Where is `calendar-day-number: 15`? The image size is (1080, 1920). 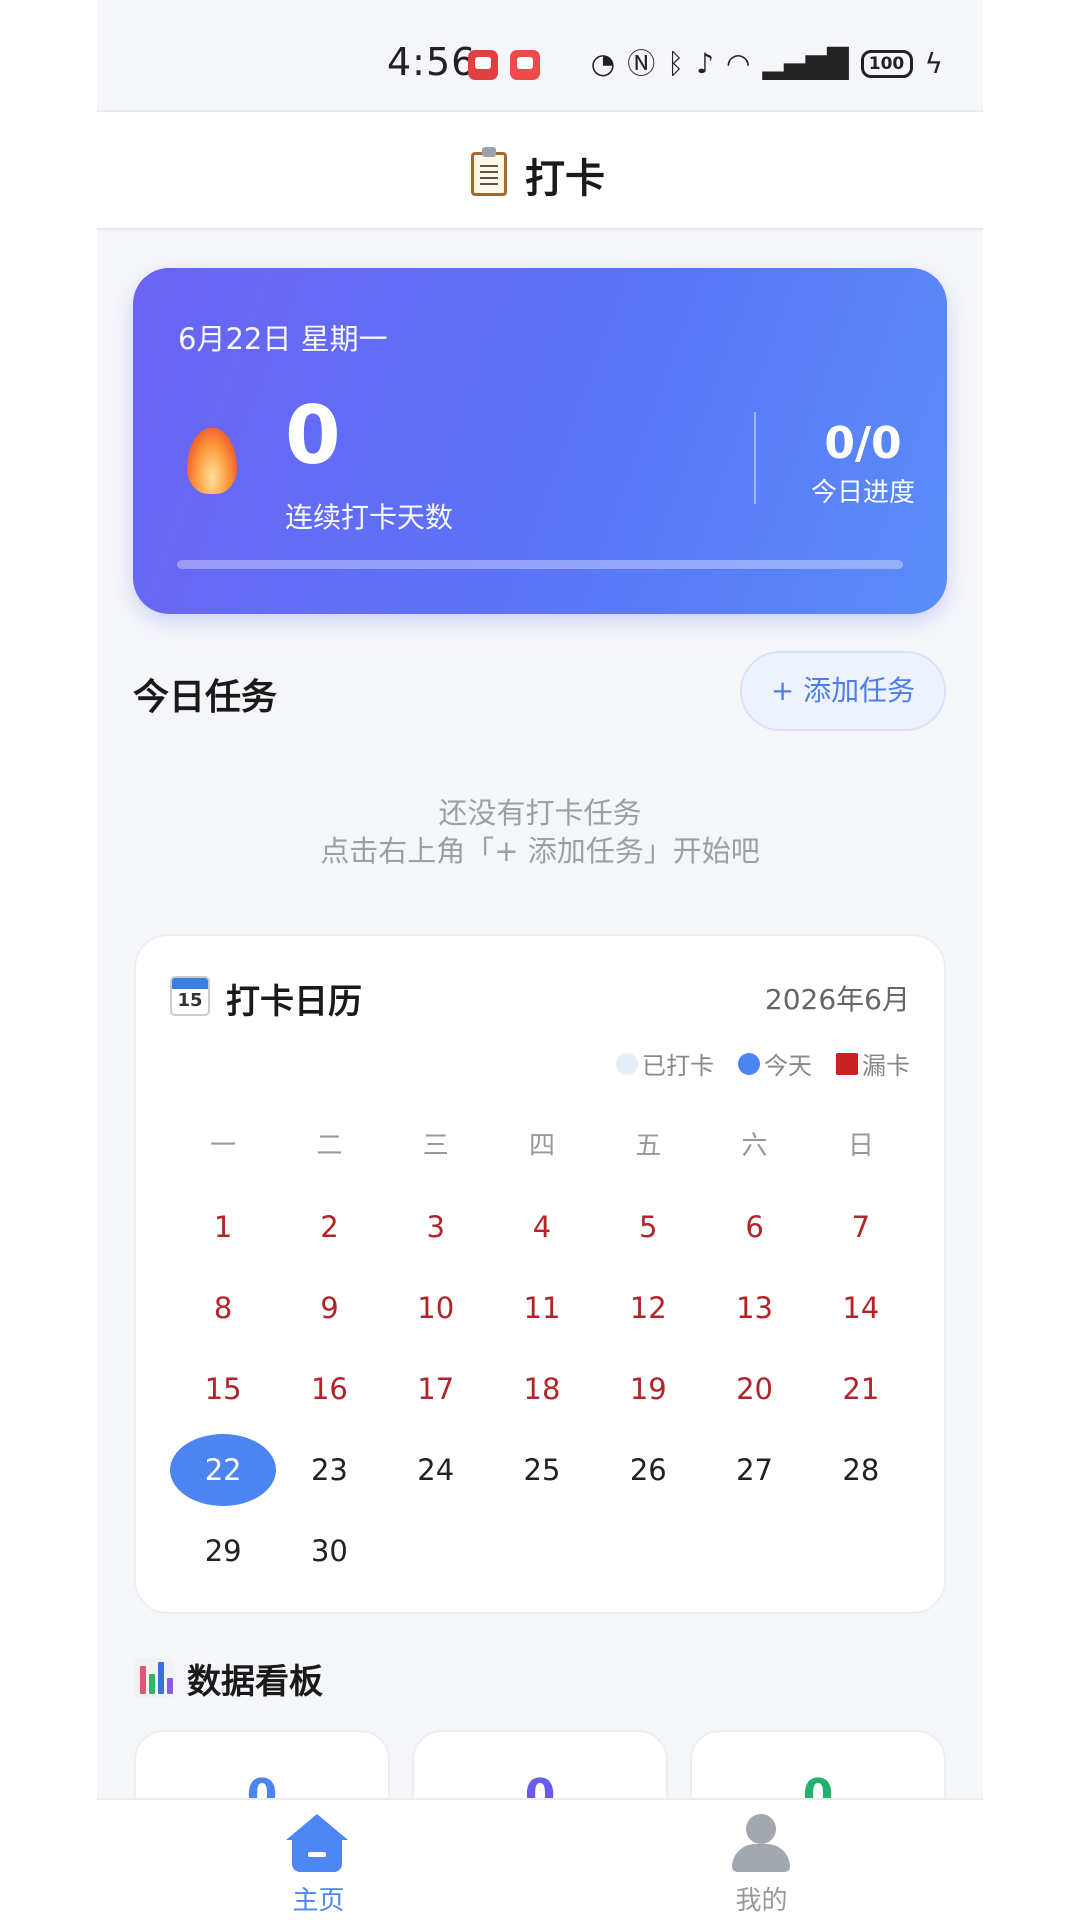 calendar-day-number: 15 is located at coordinates (223, 1388).